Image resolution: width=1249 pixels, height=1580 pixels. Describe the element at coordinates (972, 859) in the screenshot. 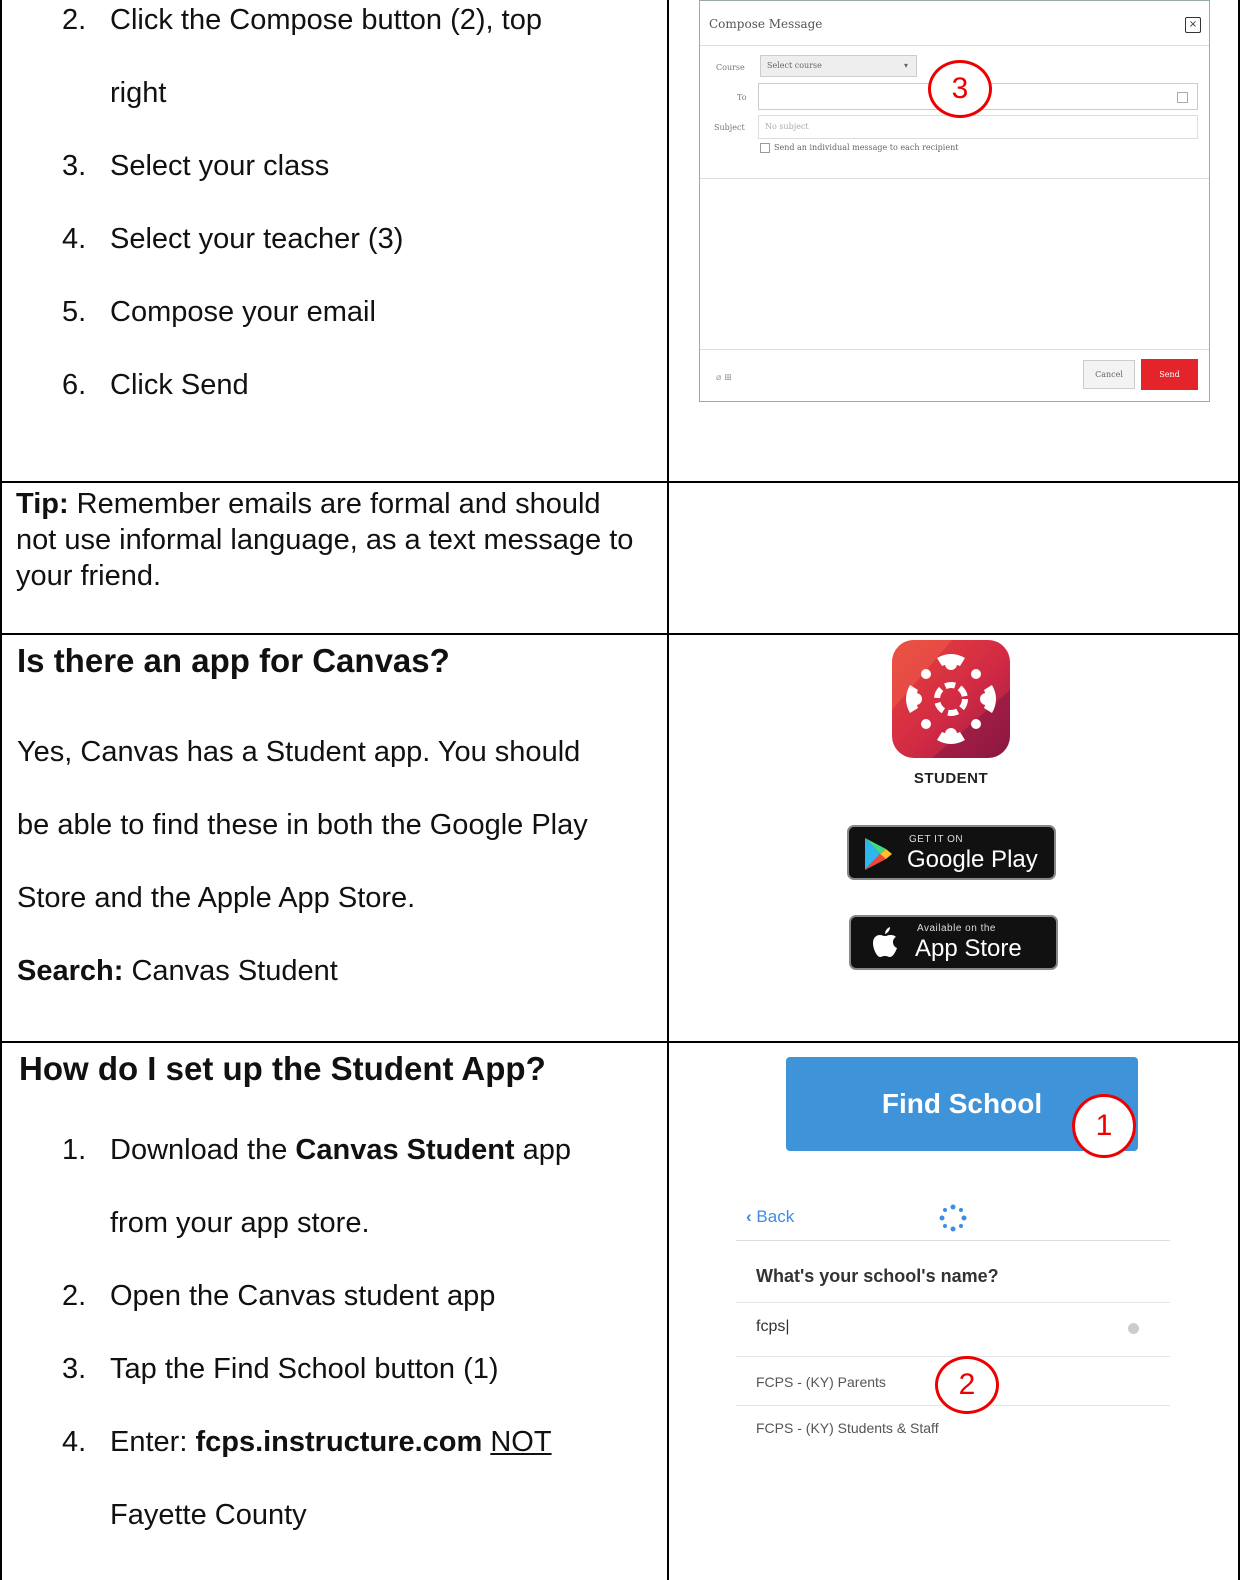

I see `google-play-big-text: Google Play` at that location.